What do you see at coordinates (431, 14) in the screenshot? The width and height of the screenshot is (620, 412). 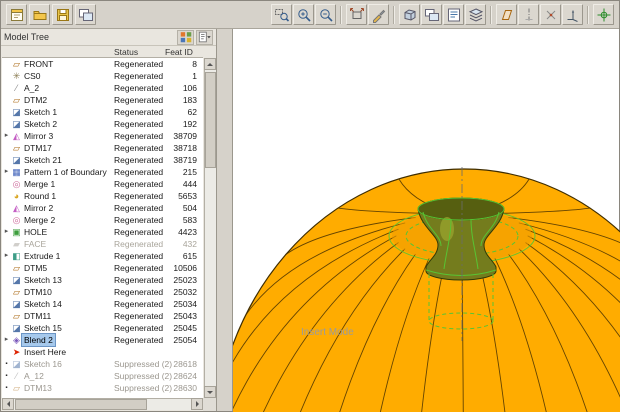 I see `saved-views-button` at bounding box center [431, 14].